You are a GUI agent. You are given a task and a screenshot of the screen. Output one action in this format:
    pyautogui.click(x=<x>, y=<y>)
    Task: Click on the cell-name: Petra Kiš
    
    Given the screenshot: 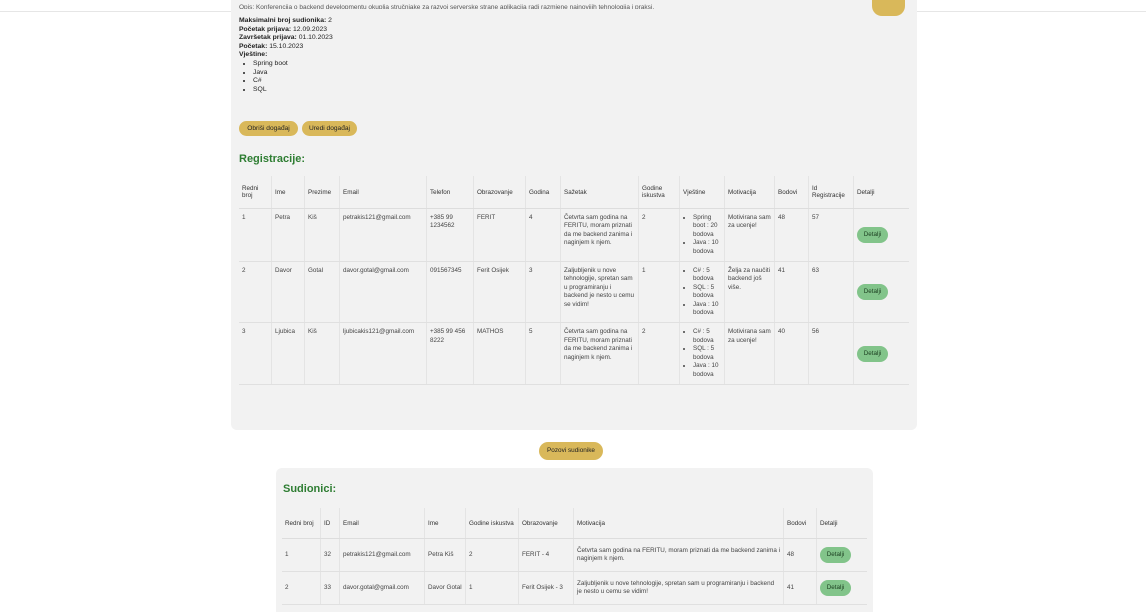 What is the action you would take?
    pyautogui.click(x=445, y=555)
    